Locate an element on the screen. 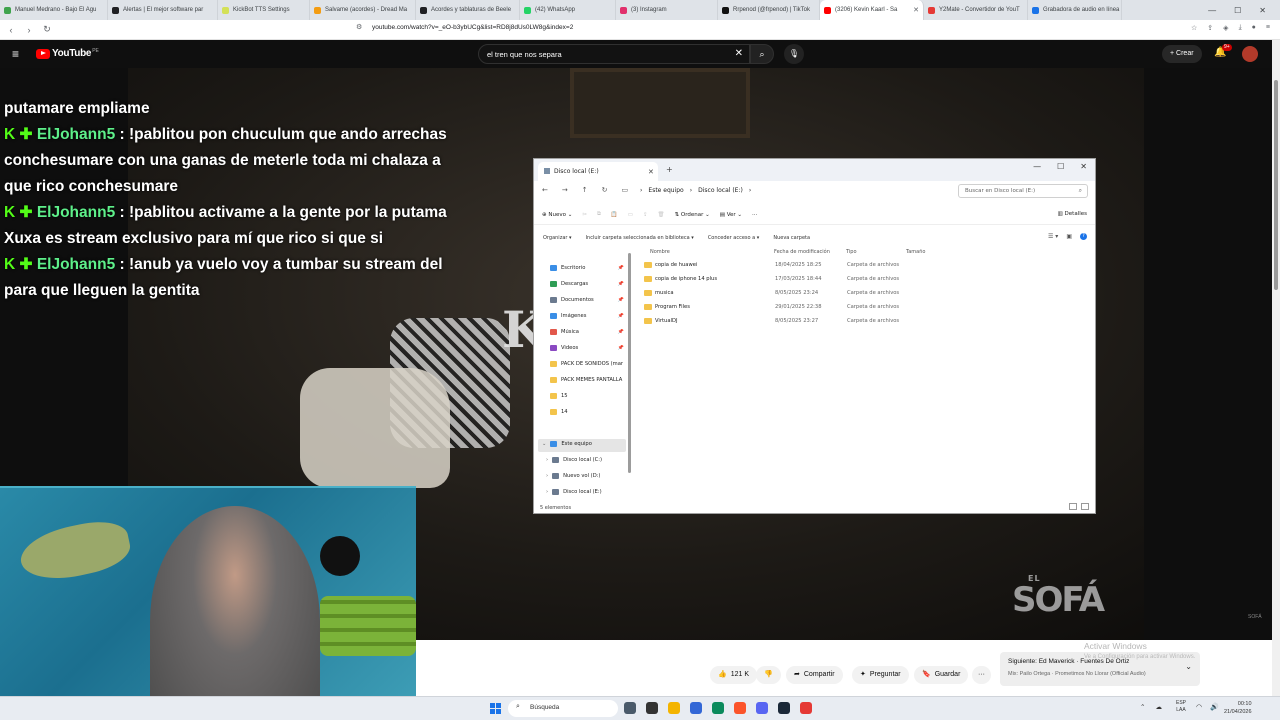  input-language: ESP LAA is located at coordinates (1181, 707).